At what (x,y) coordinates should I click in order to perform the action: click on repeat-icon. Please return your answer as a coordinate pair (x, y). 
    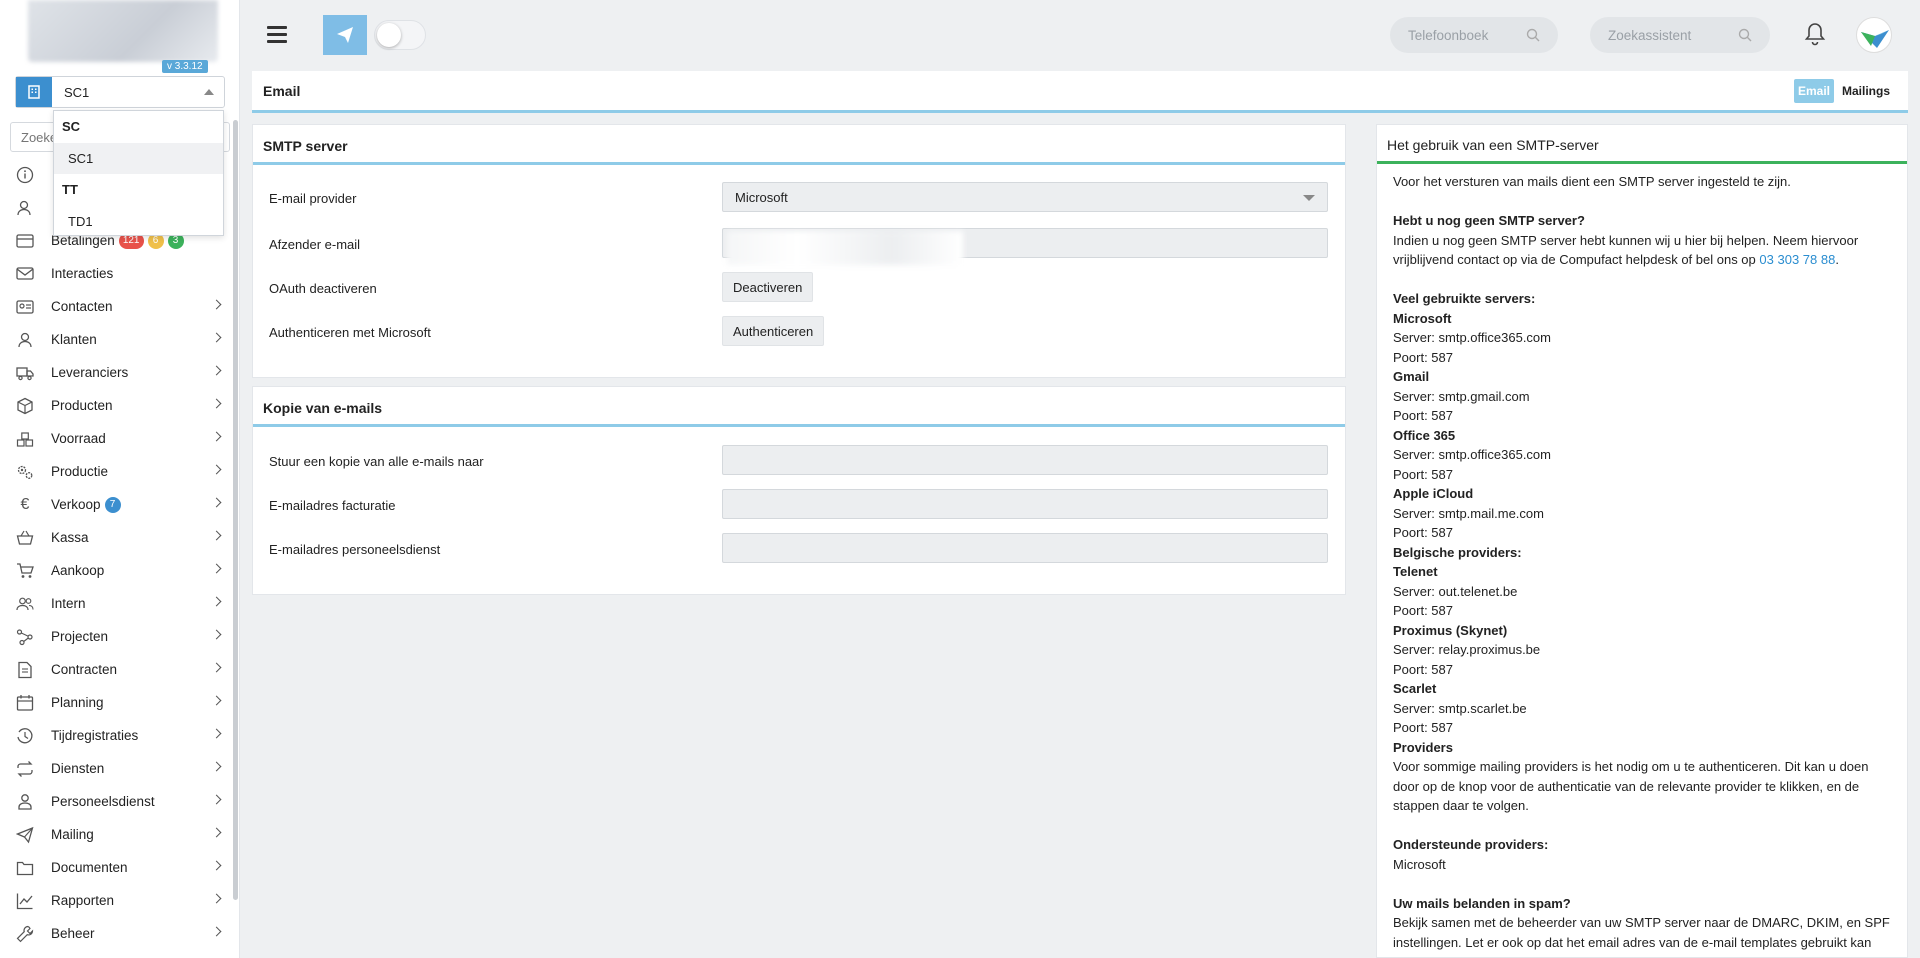
    Looking at the image, I should click on (25, 769).